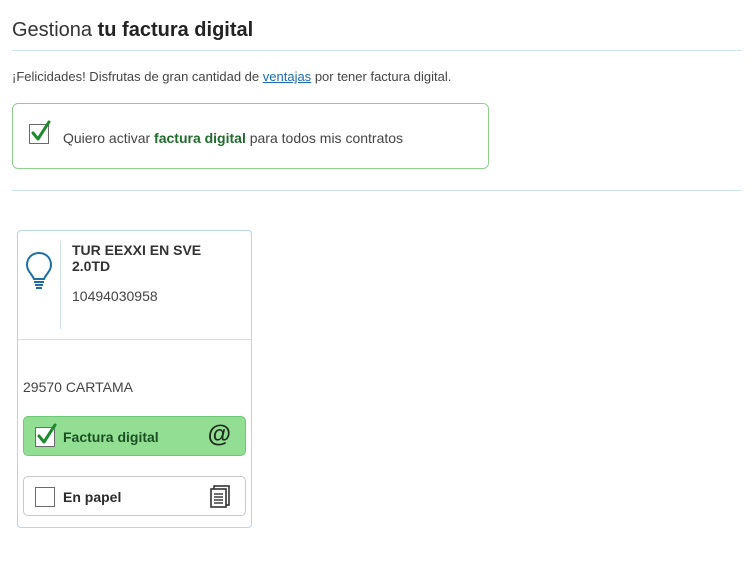 Image resolution: width=750 pixels, height=561 pixels. Describe the element at coordinates (287, 76) in the screenshot. I see `ventajas-link: ventajas` at that location.